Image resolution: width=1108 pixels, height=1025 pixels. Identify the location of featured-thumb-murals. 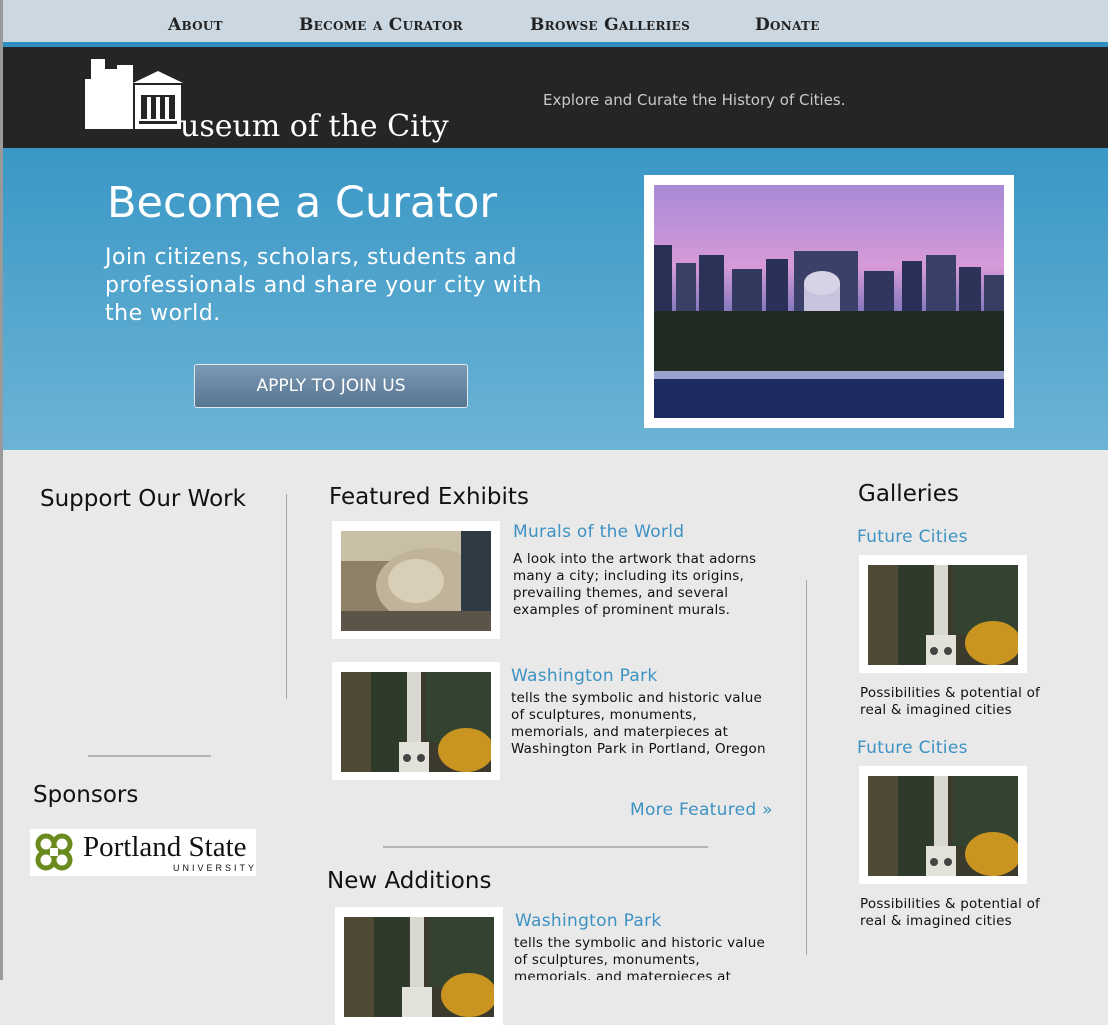
(416, 580).